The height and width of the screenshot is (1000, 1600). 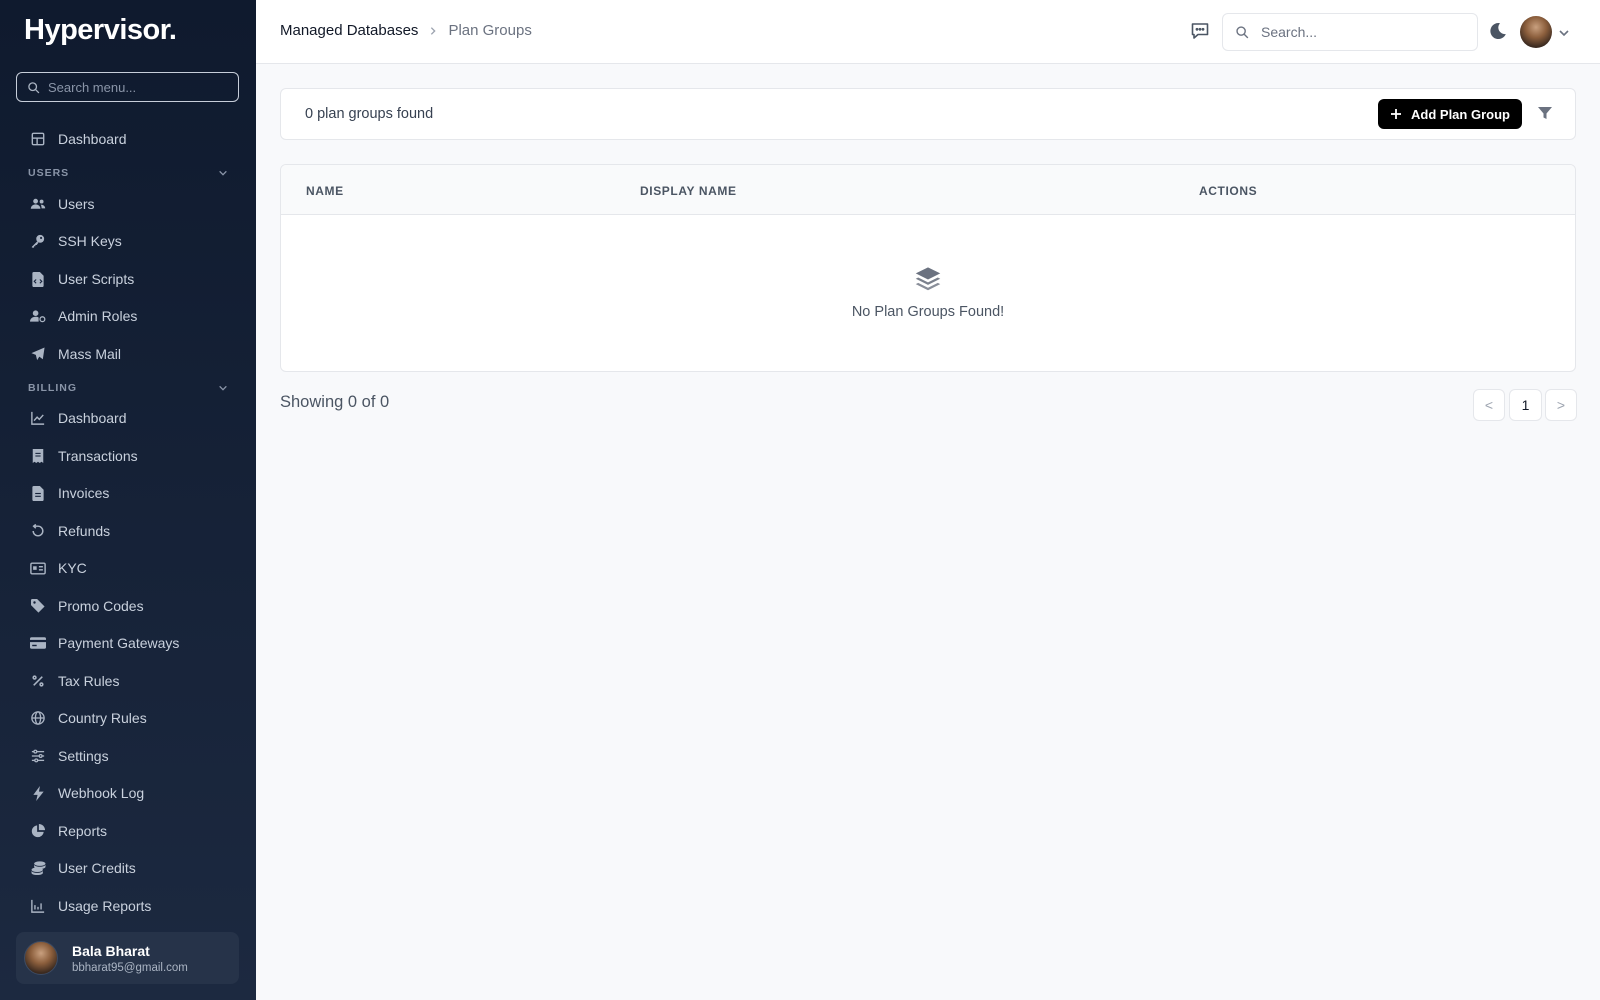 What do you see at coordinates (928, 32) in the screenshot?
I see `topbar: Managed Databases Plan Groups` at bounding box center [928, 32].